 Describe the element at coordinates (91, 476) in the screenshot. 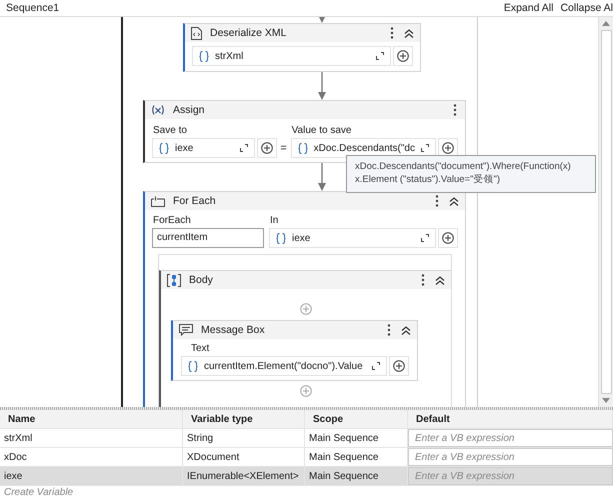

I see `table-cell: iexe` at that location.